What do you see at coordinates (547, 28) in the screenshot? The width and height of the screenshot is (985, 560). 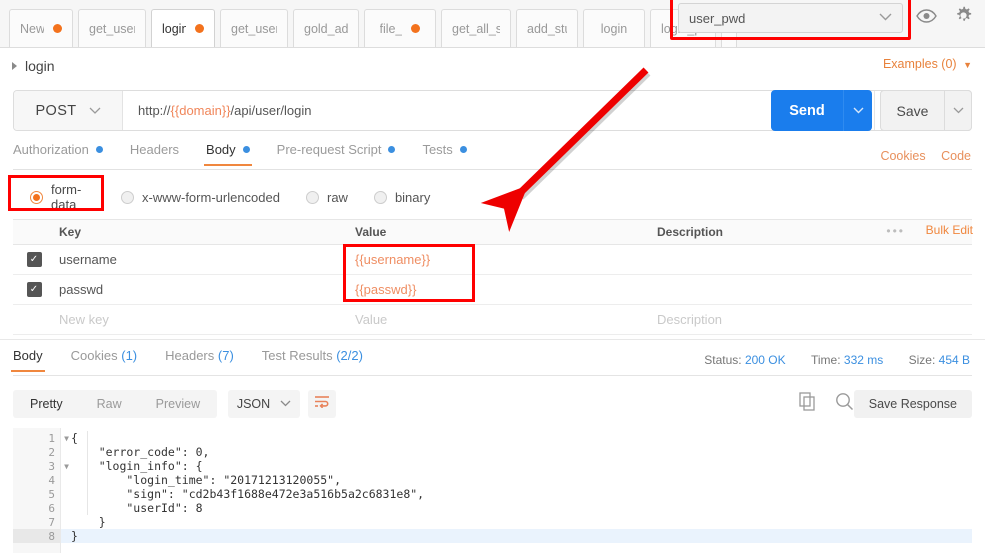 I see `request-tab: add_stu` at bounding box center [547, 28].